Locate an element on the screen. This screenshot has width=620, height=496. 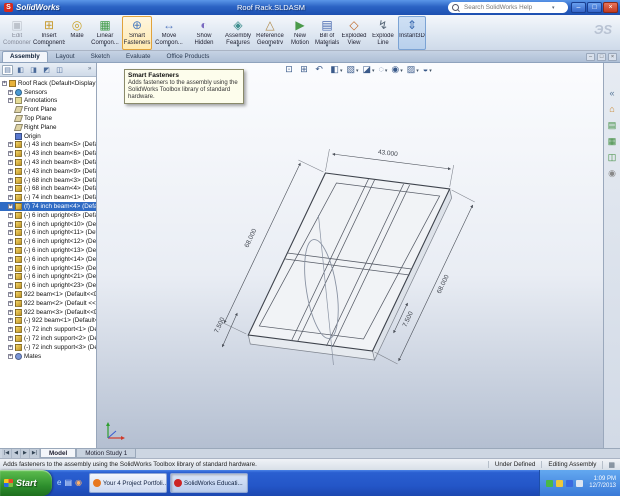
bill-of-materials-button: ▤ Bill of Materials is located at coordinates (327, 33).